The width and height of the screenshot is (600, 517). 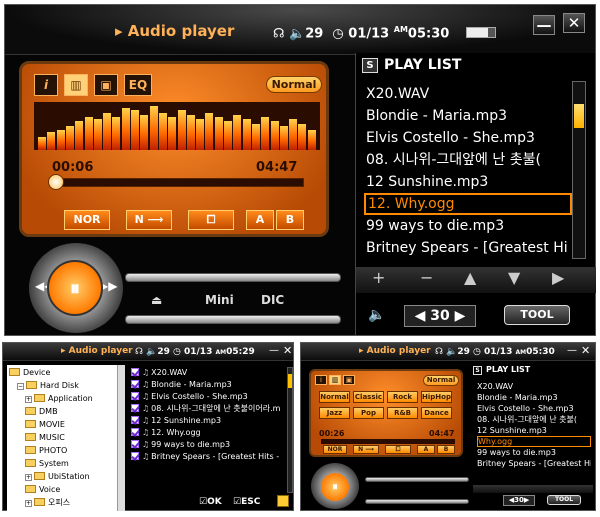 What do you see at coordinates (402, 413) in the screenshot?
I see `genre-button: R&B` at bounding box center [402, 413].